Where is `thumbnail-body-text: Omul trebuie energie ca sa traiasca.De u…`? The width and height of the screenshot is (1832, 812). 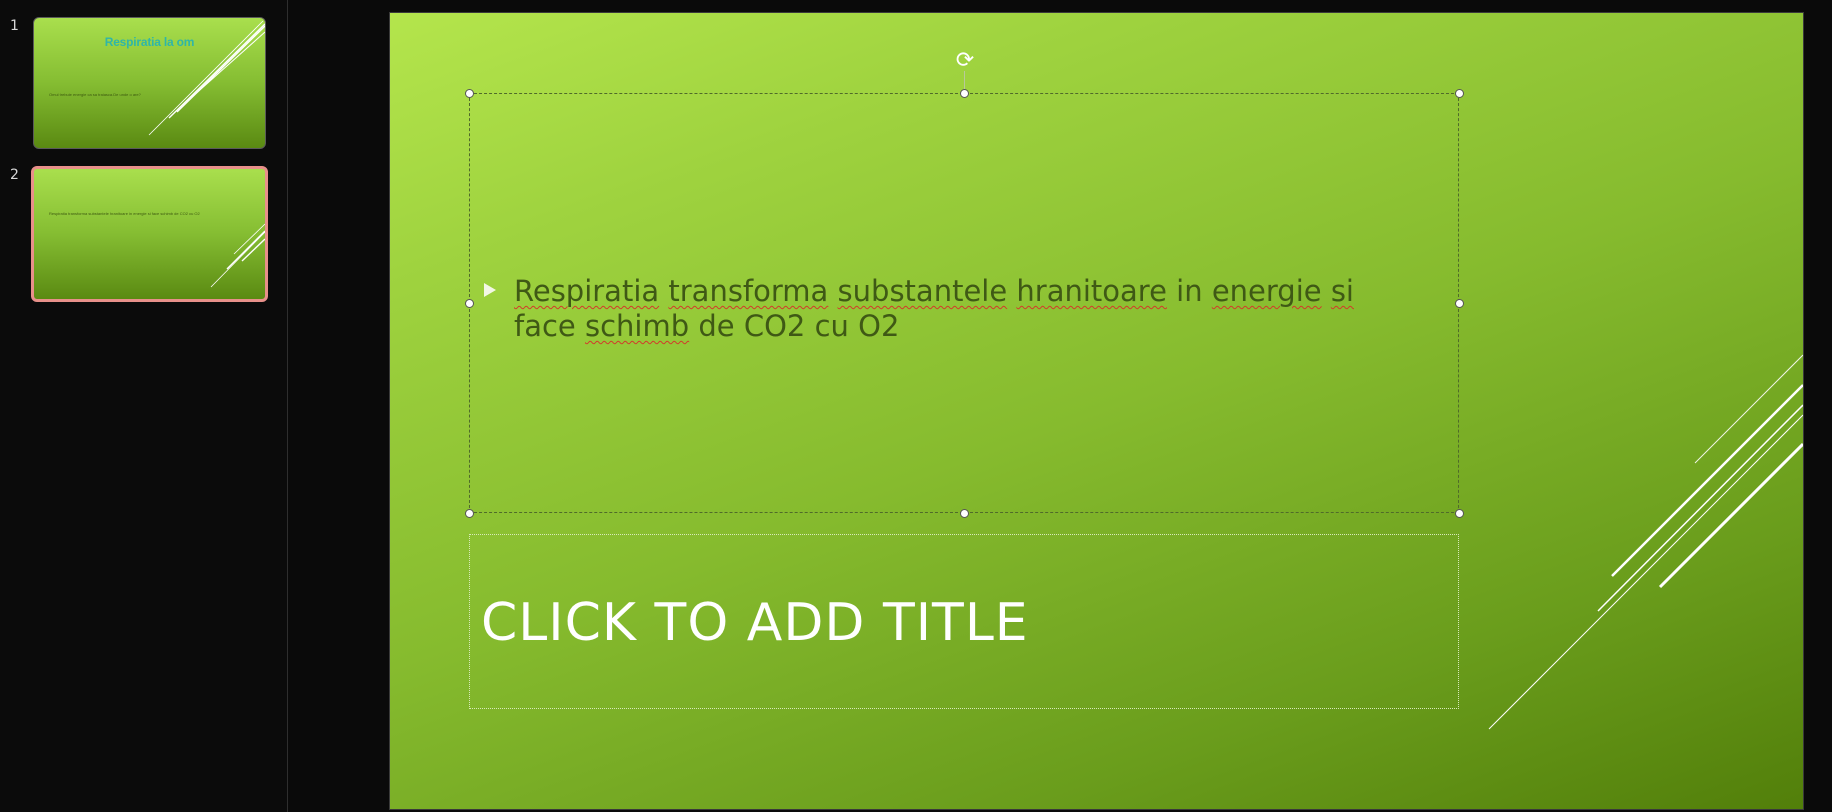
thumbnail-body-text: Omul trebuie energie ca sa traiasca.De u… is located at coordinates (95, 94).